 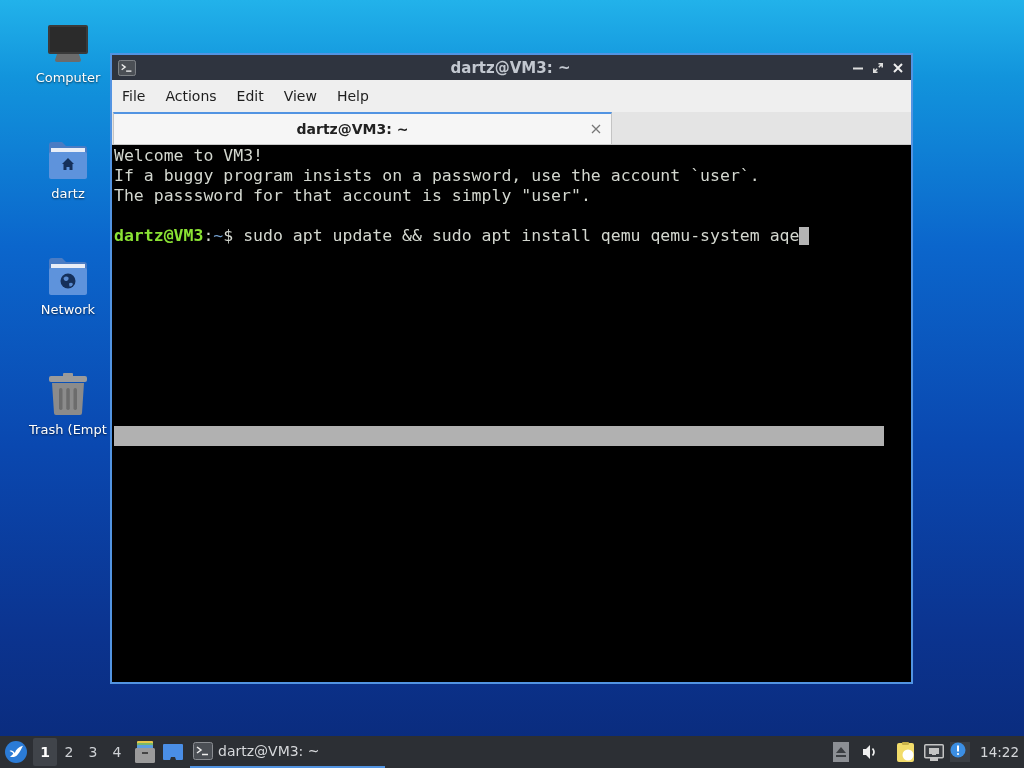 I want to click on alert-icon, so click(x=960, y=752).